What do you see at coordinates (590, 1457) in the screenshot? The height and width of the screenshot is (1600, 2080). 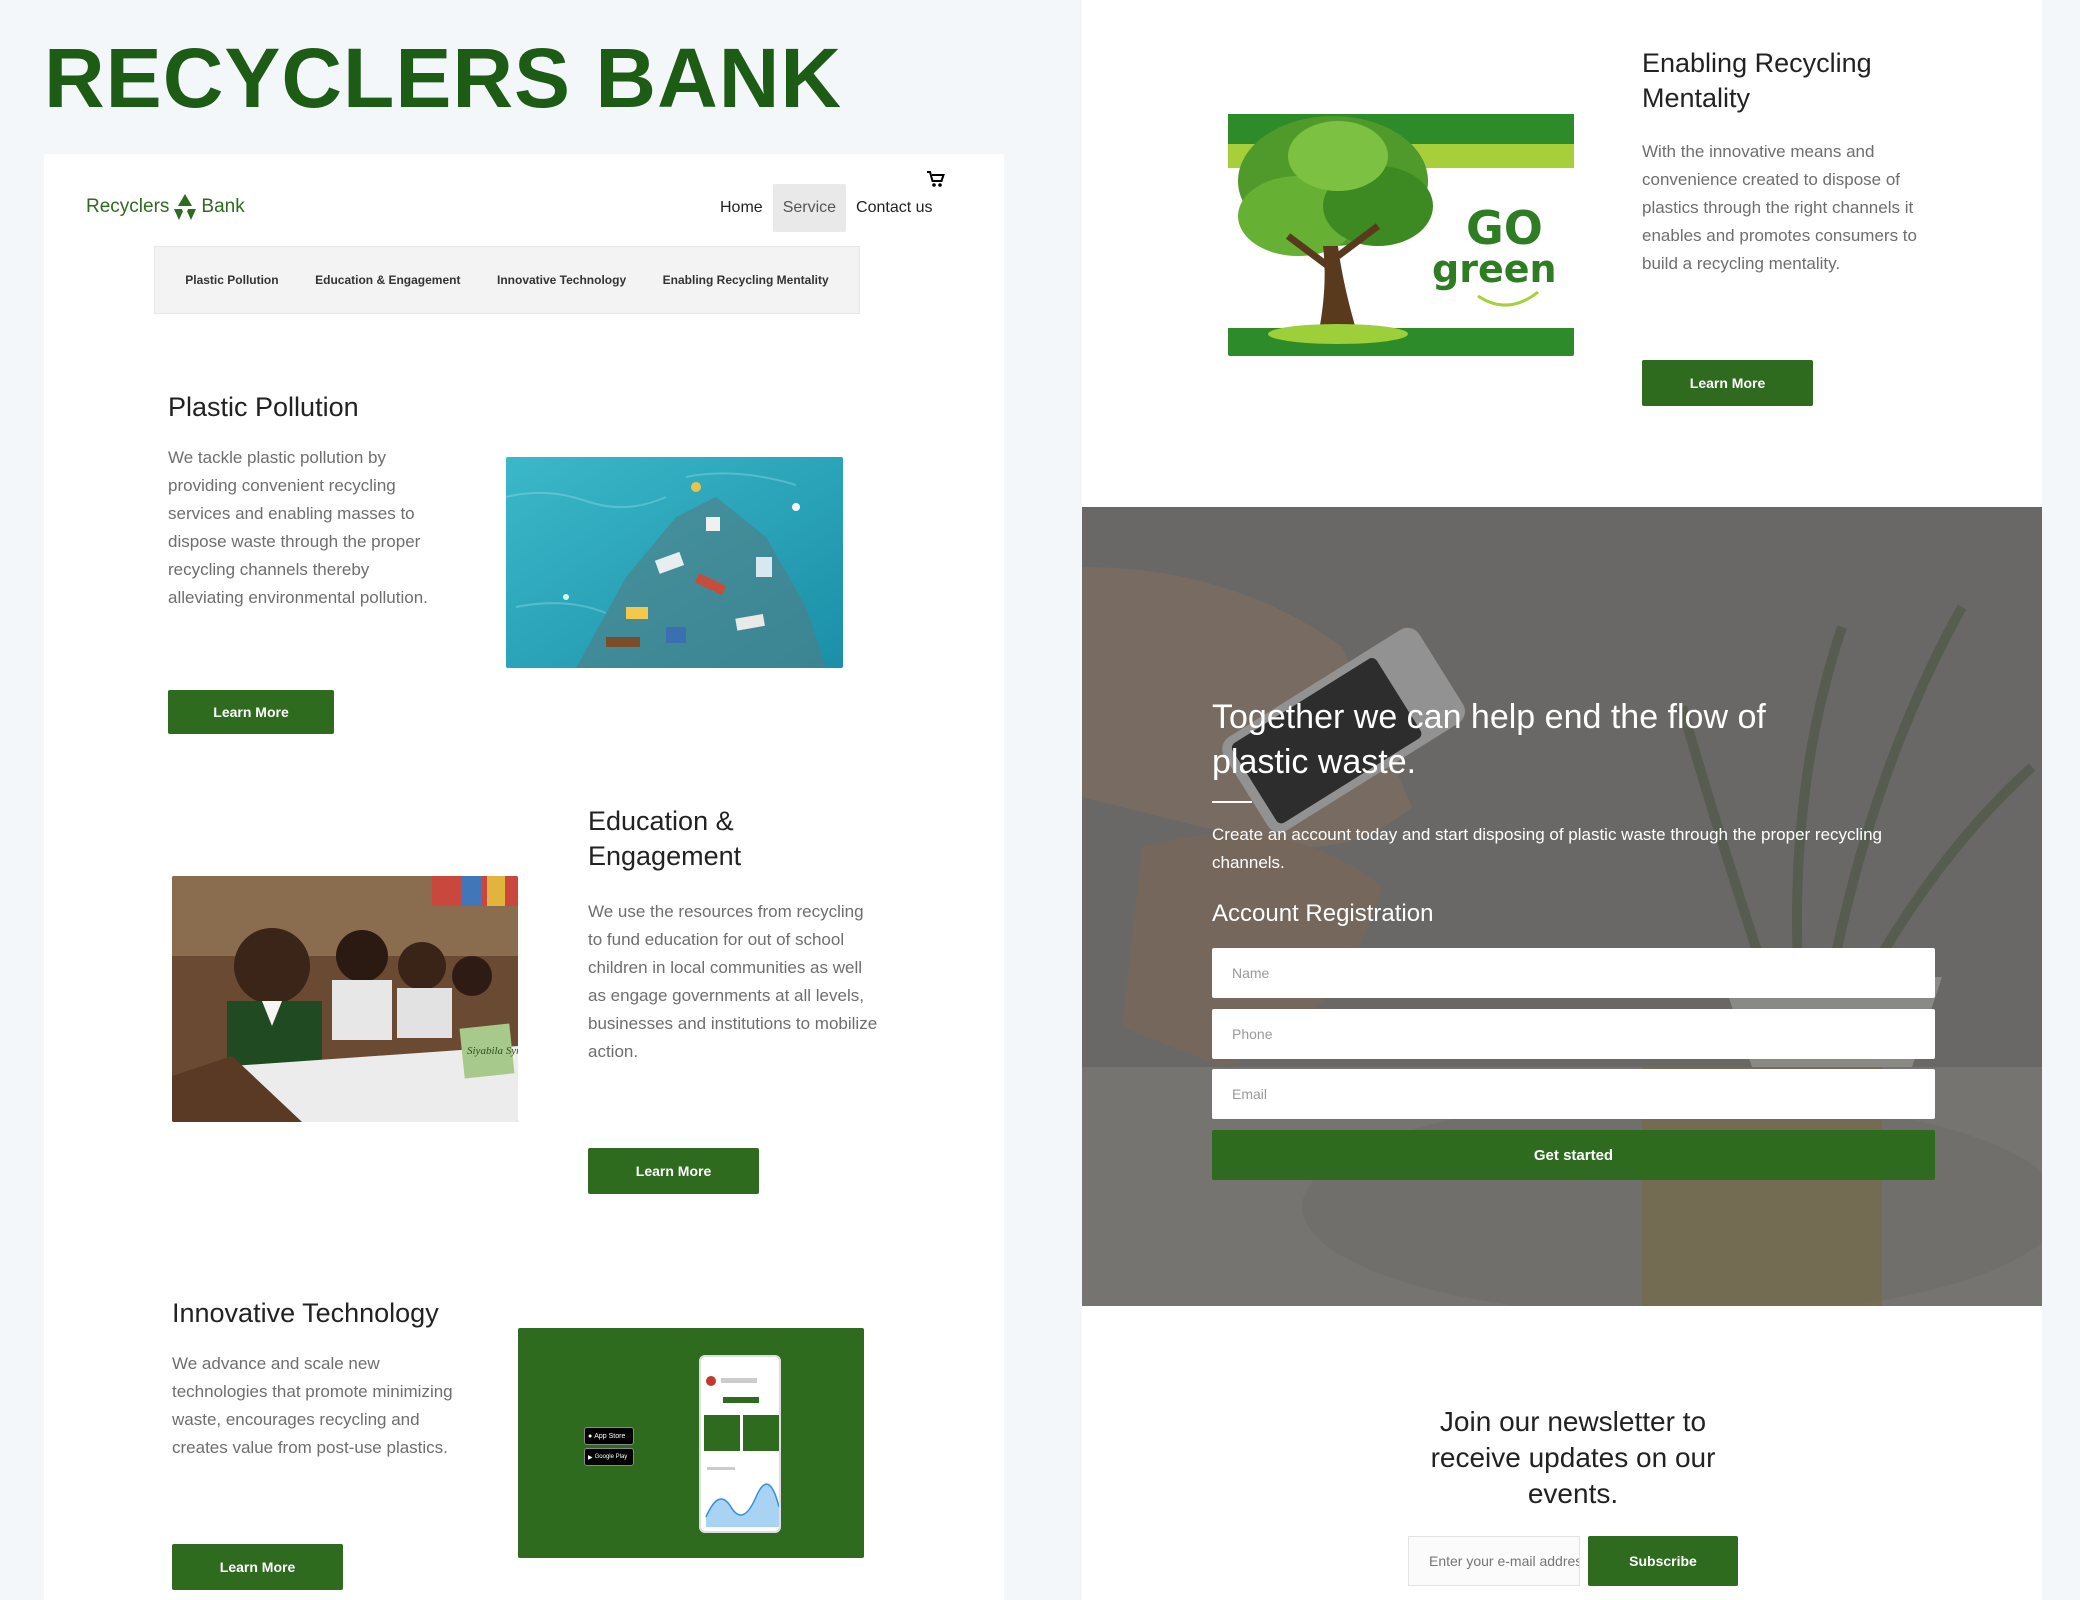 I see `play-icon: ▶` at bounding box center [590, 1457].